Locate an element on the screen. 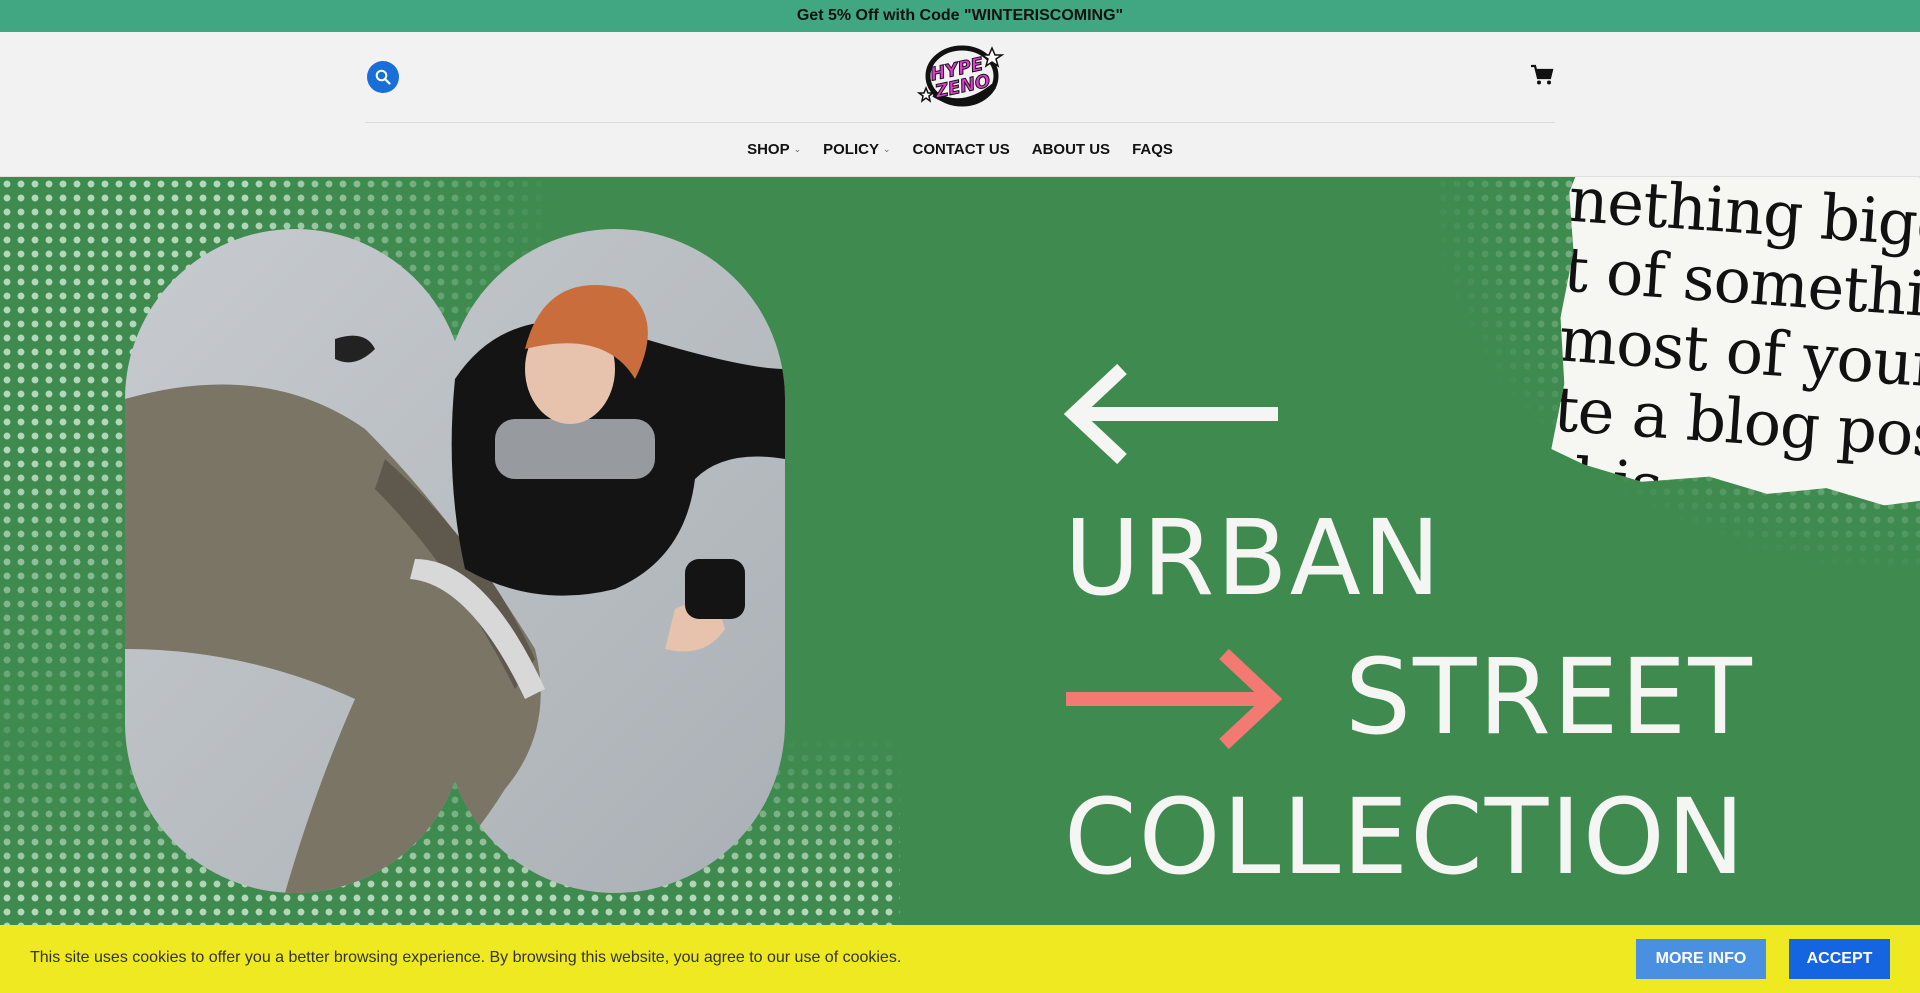 The height and width of the screenshot is (993, 1920). nav-item-contact-us: CONTACT US is located at coordinates (961, 149).